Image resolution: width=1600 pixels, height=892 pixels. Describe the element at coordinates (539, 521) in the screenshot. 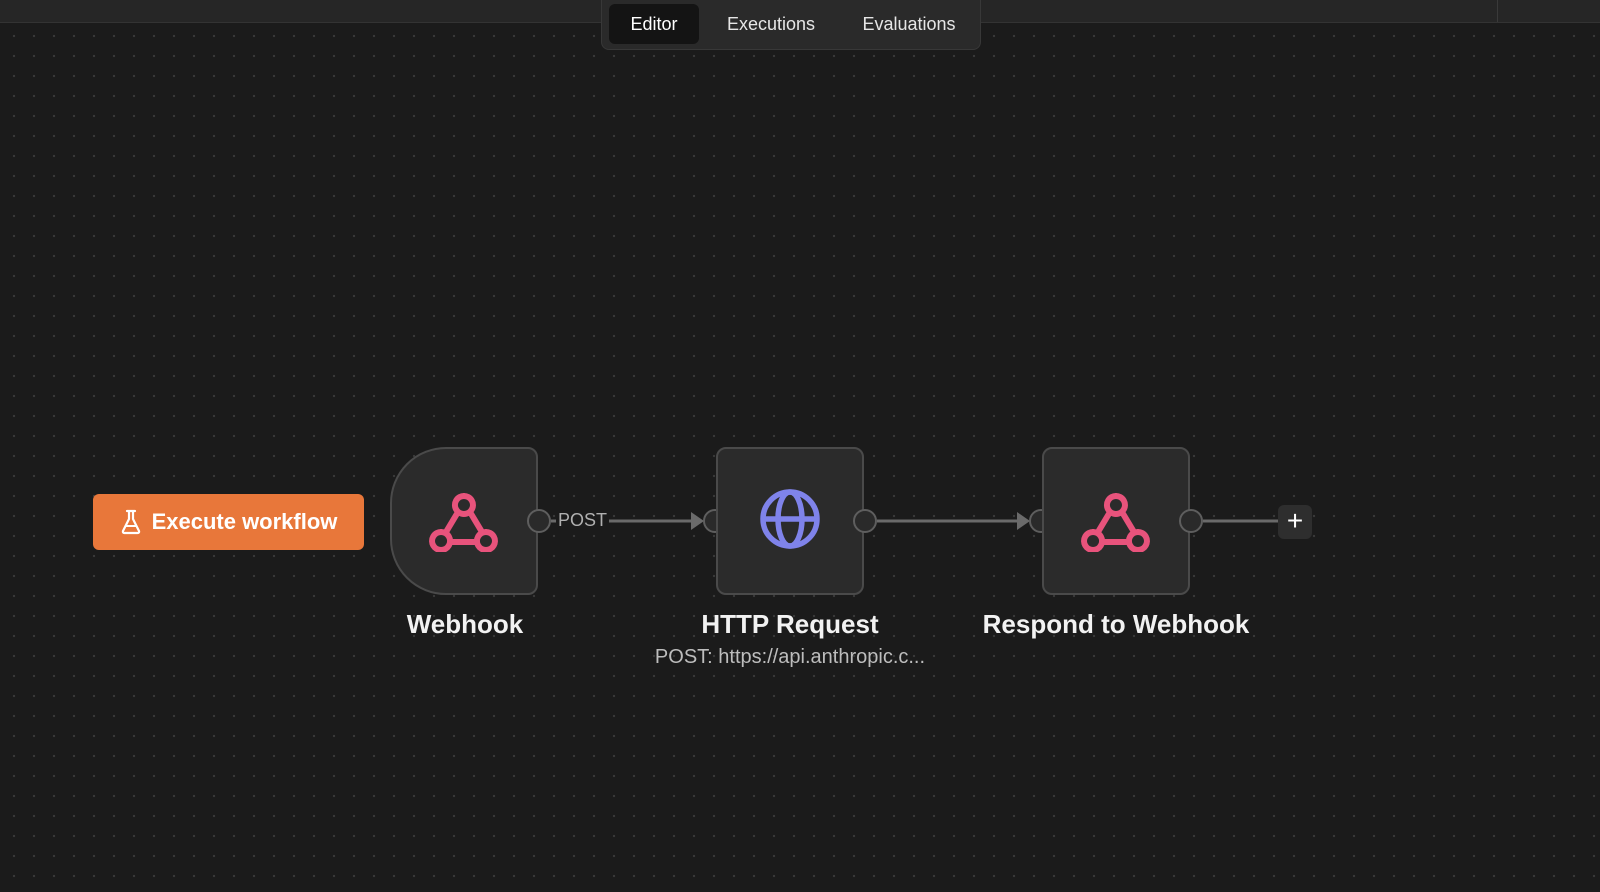

I see `webhook-output-handle` at that location.